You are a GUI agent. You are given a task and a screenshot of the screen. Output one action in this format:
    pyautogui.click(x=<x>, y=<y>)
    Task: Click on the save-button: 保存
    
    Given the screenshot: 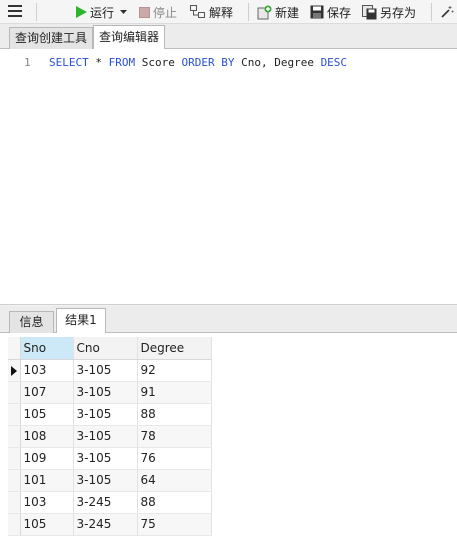 What is the action you would take?
    pyautogui.click(x=330, y=12)
    